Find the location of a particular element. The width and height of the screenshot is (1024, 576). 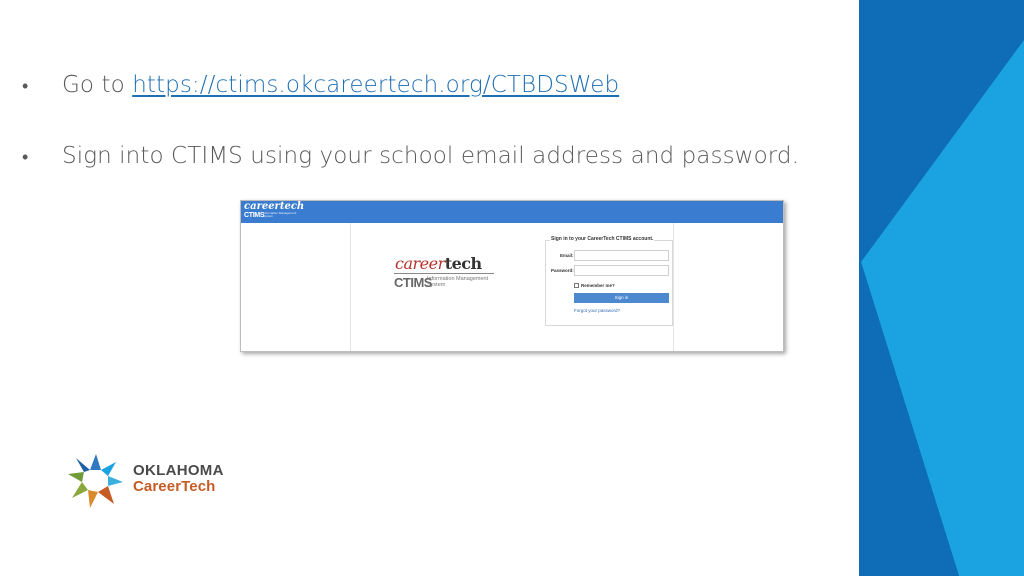

oklahoma-careertech-star-icon is located at coordinates (95, 481).